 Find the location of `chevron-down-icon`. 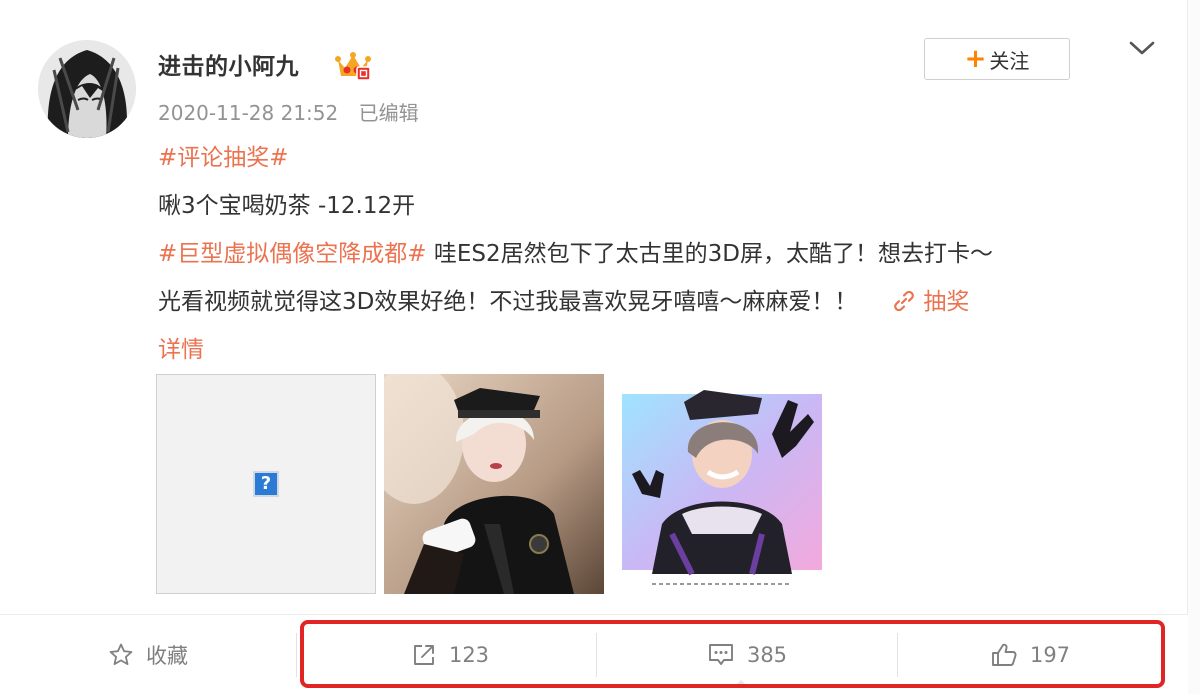

chevron-down-icon is located at coordinates (1142, 48).